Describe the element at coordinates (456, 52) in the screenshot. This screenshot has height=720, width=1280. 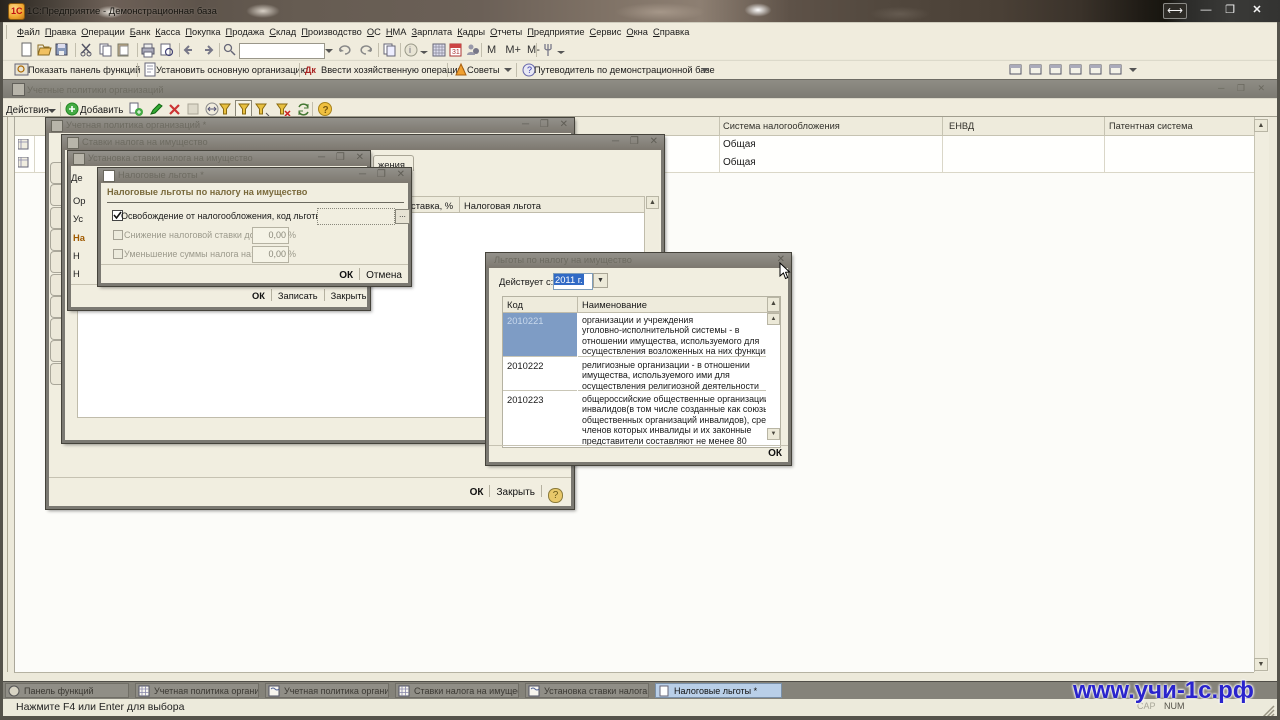
I see `svg-text: 31` at that location.